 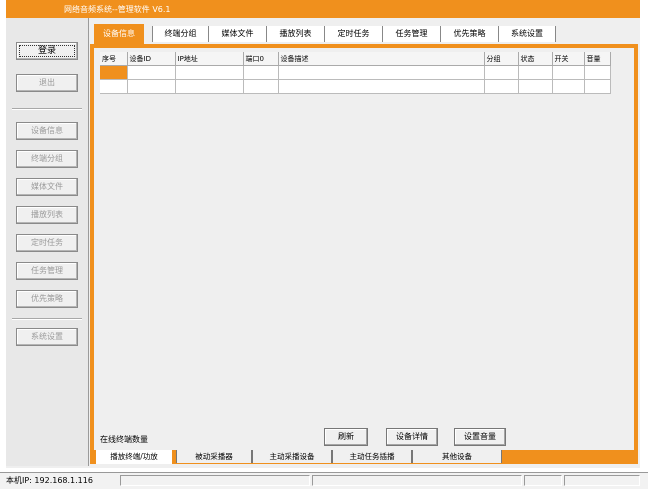 What do you see at coordinates (568, 59) in the screenshot?
I see `column-header-switch: 开关` at bounding box center [568, 59].